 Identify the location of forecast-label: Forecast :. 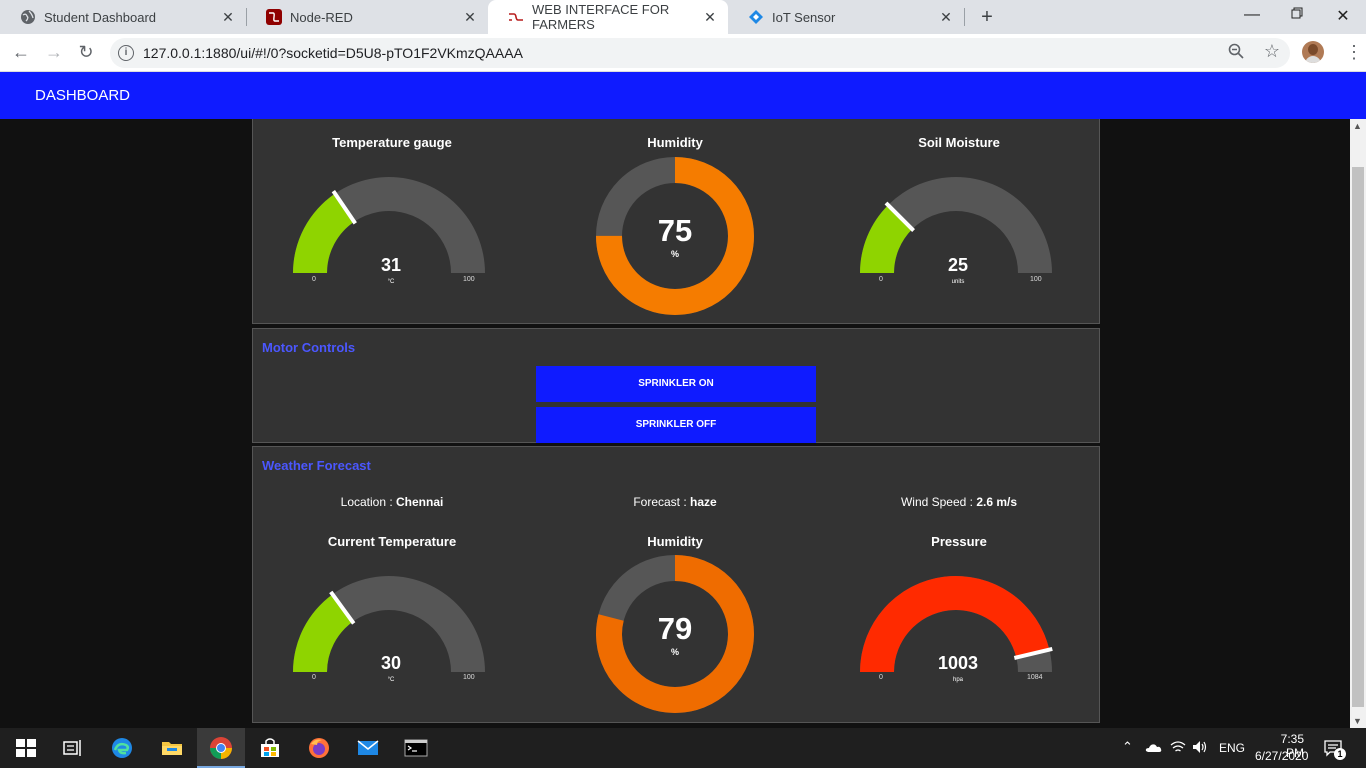
(661, 502).